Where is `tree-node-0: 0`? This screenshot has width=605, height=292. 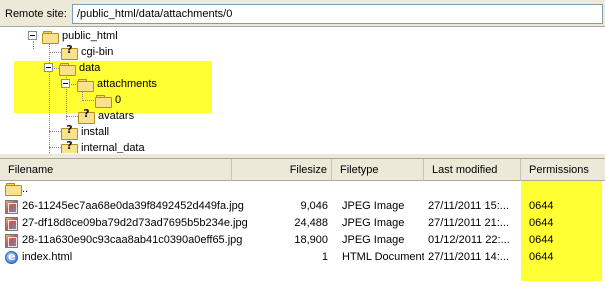
tree-node-0: 0 is located at coordinates (108, 100).